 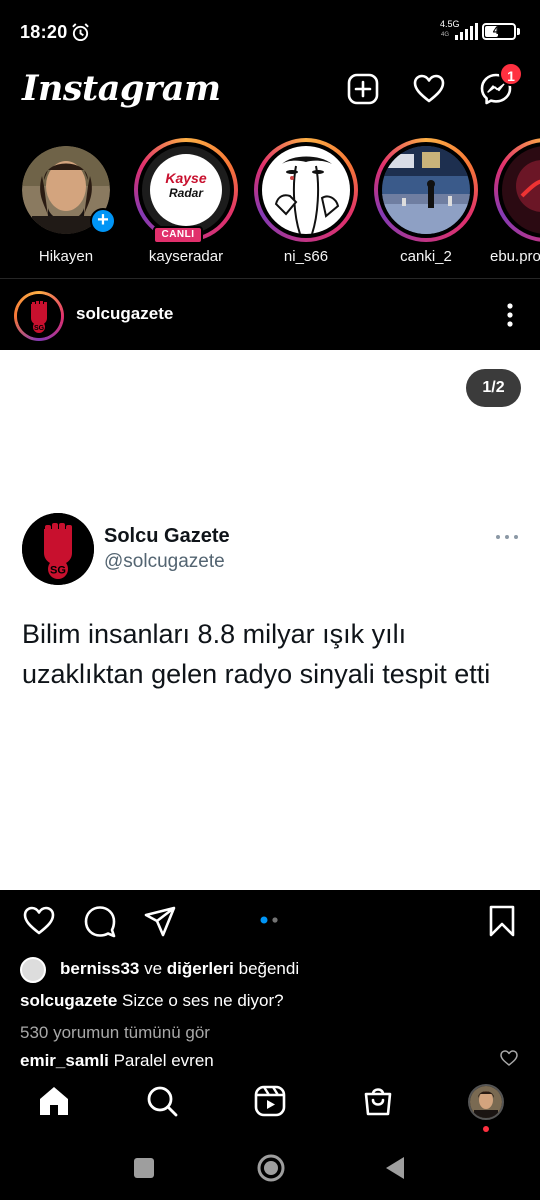 I want to click on story-avatar-frame: Kayse Radar, so click(x=186, y=190).